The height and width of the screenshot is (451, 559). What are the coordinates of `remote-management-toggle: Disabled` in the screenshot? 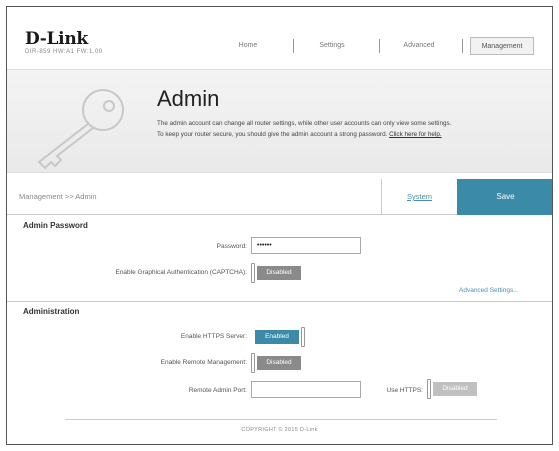 It's located at (279, 363).